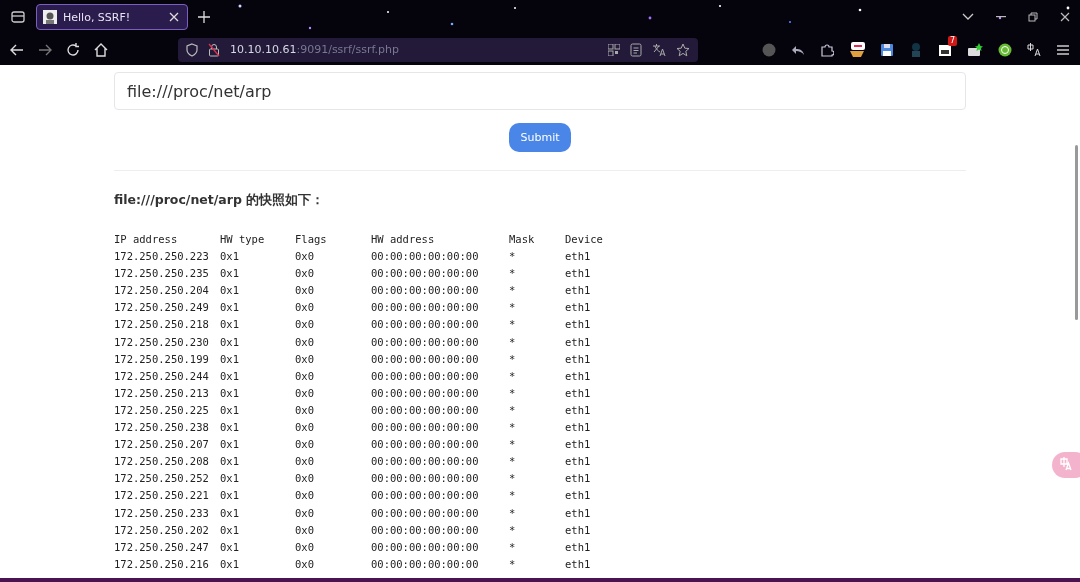  What do you see at coordinates (45, 49) in the screenshot?
I see `forward-icon` at bounding box center [45, 49].